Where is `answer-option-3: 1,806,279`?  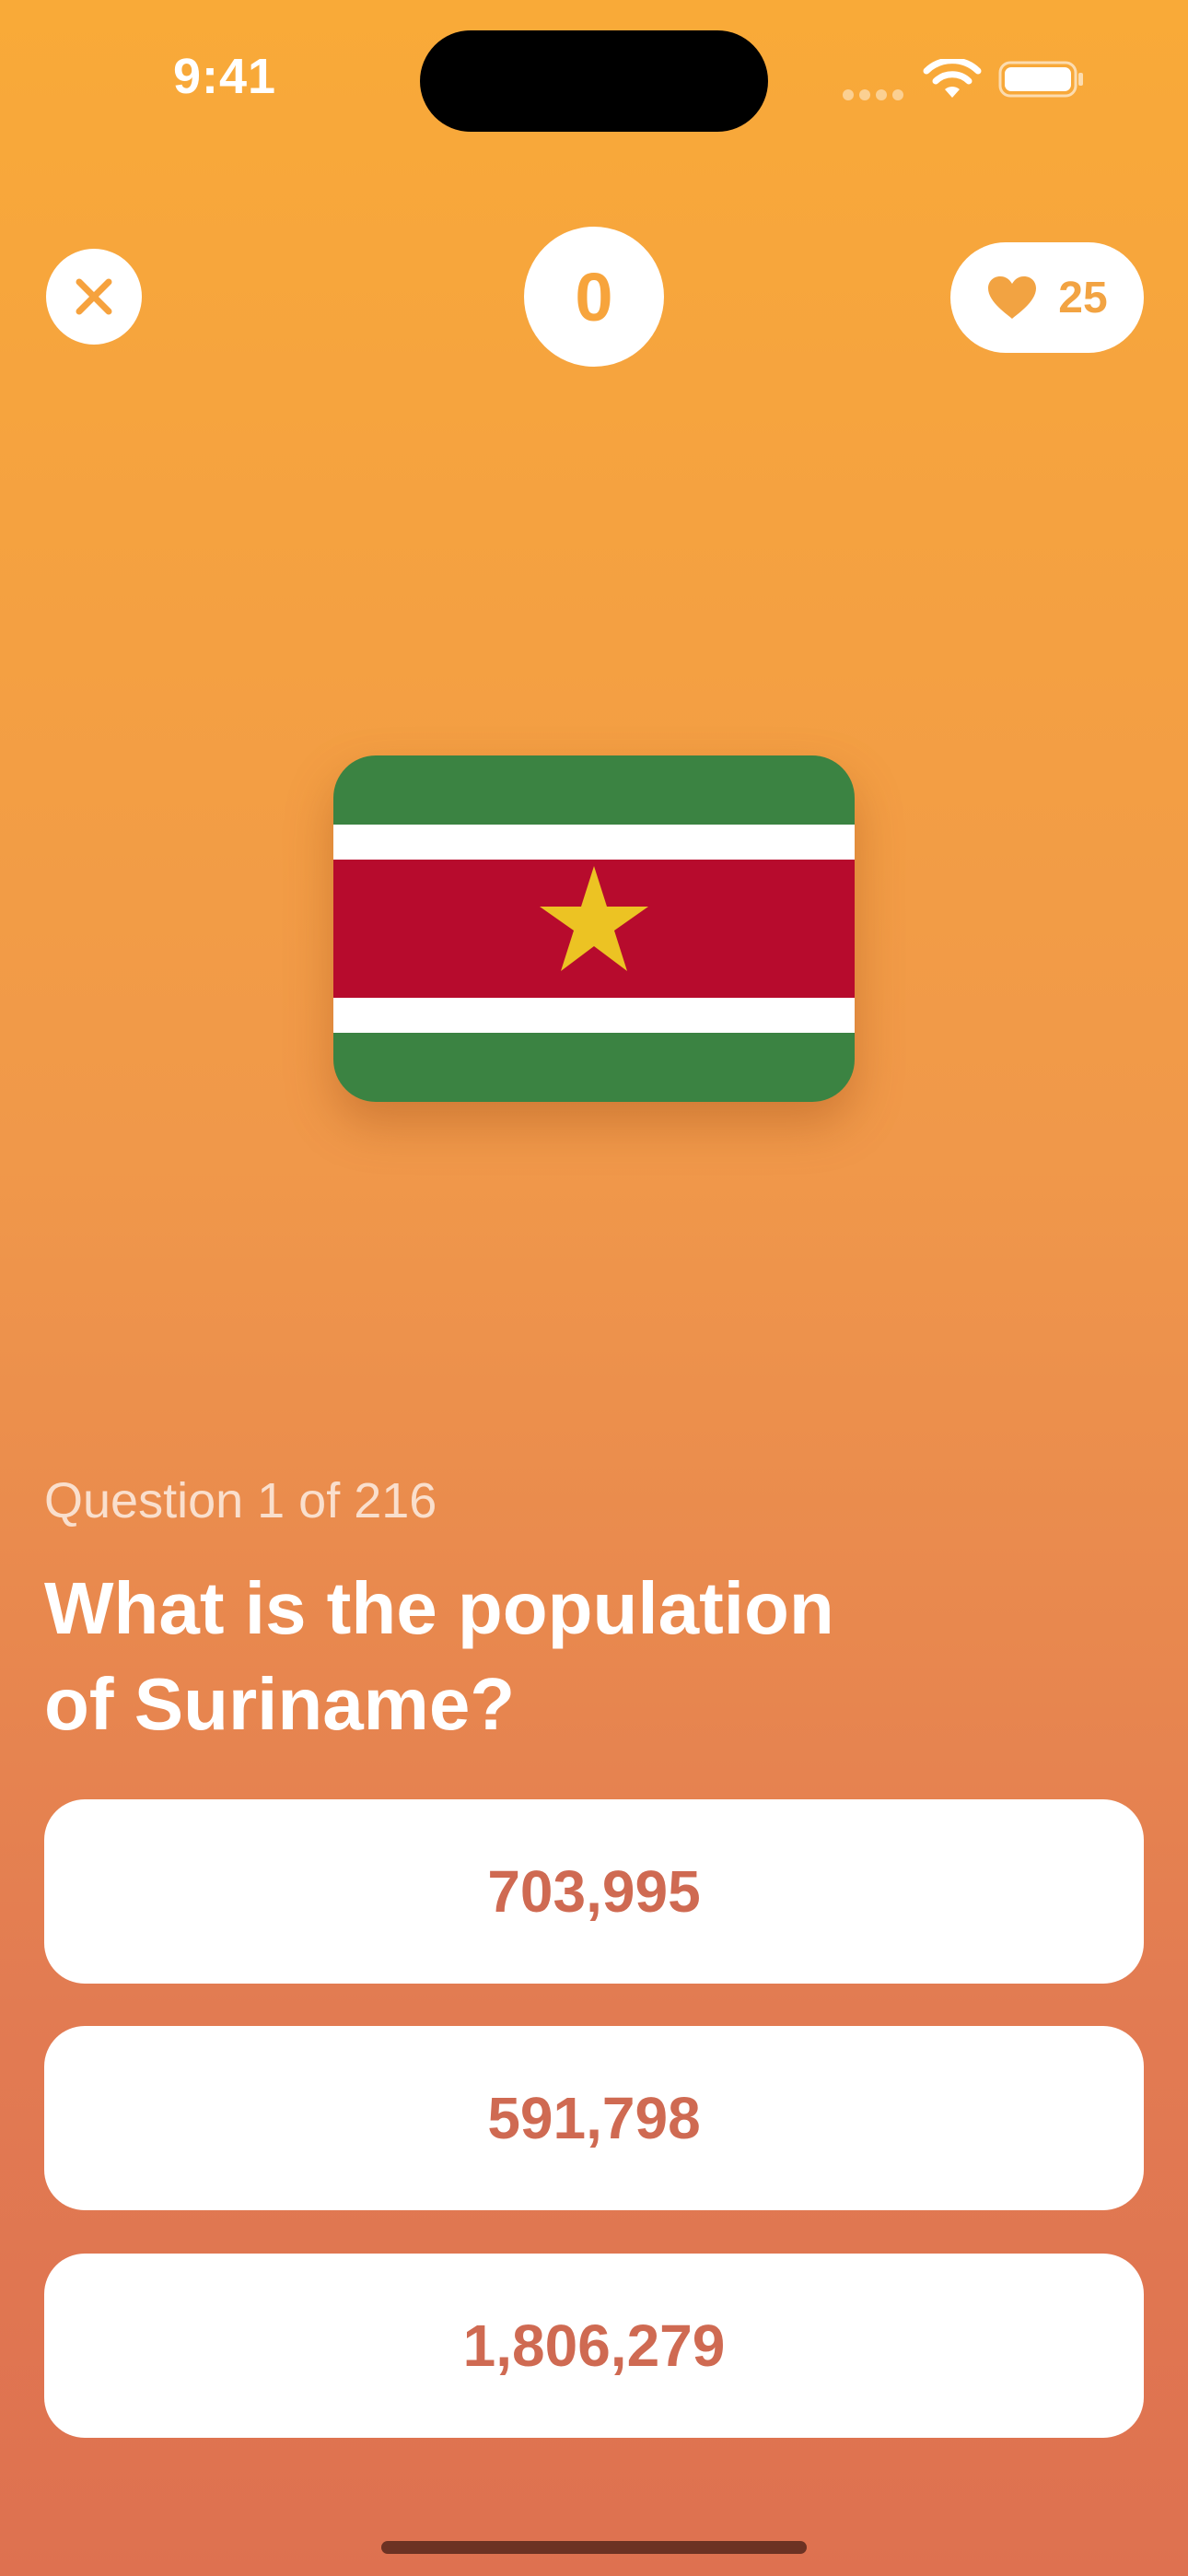 answer-option-3: 1,806,279 is located at coordinates (594, 2346).